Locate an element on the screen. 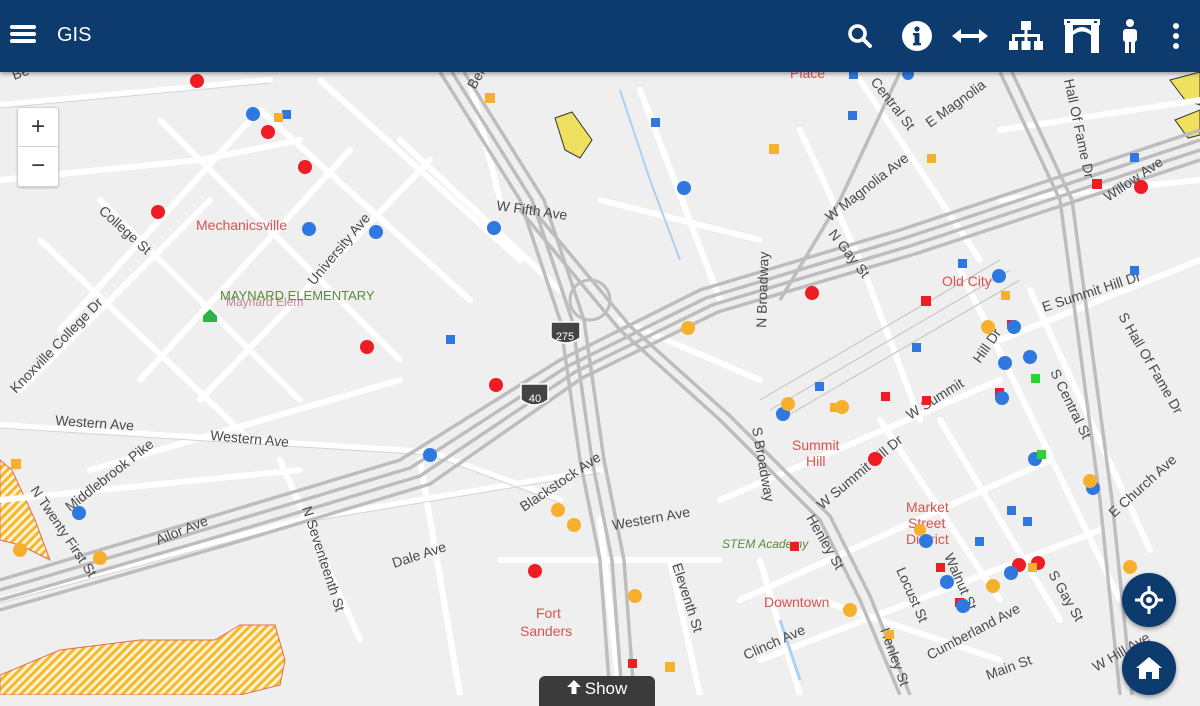 The height and width of the screenshot is (706, 1200). place-label: Mechanicsville is located at coordinates (241, 225).